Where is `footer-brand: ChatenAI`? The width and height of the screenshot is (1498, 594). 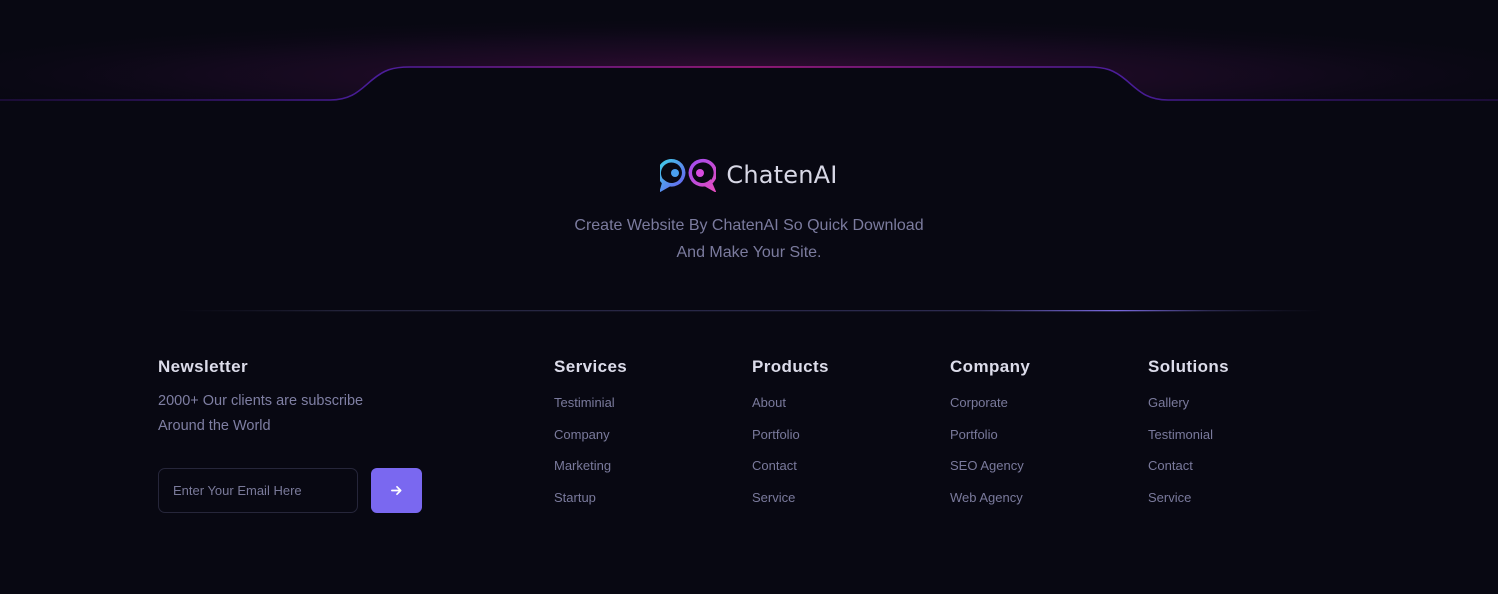 footer-brand: ChatenAI is located at coordinates (749, 176).